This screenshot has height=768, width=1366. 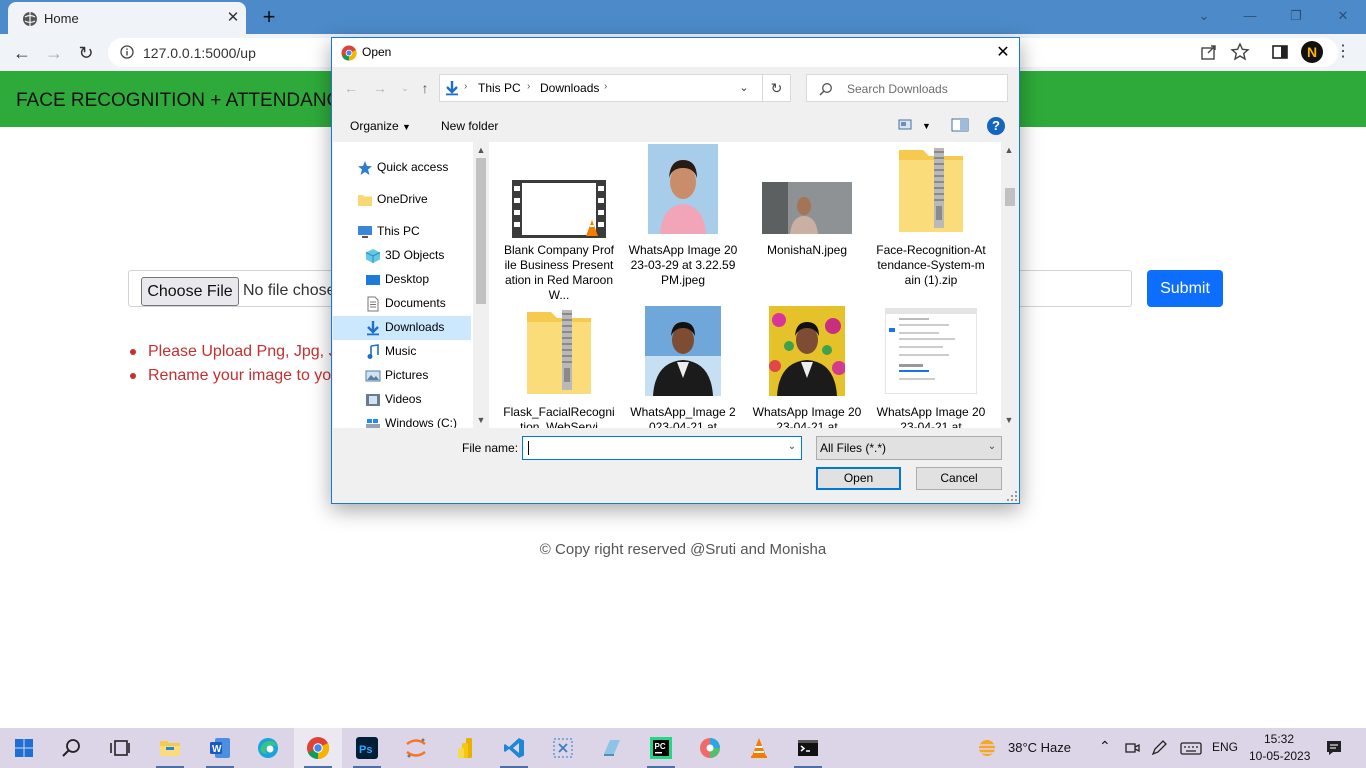 What do you see at coordinates (906, 125) in the screenshot?
I see `change-view-icon` at bounding box center [906, 125].